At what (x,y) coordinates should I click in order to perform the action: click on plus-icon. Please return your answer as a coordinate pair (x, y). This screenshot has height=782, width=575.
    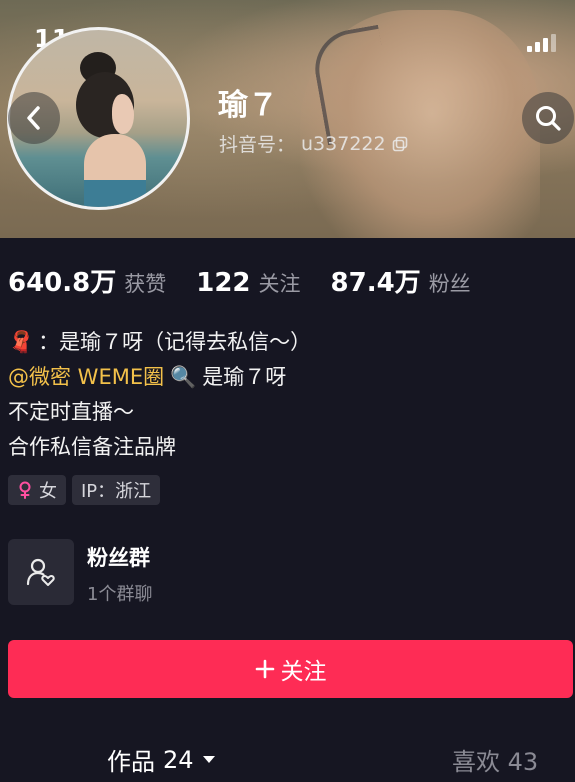
    Looking at the image, I should click on (264, 669).